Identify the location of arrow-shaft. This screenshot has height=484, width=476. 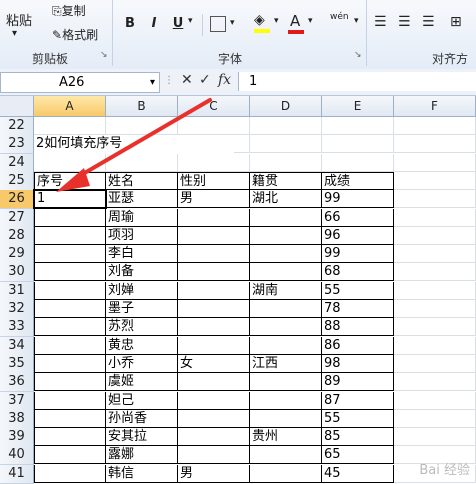
(143, 139).